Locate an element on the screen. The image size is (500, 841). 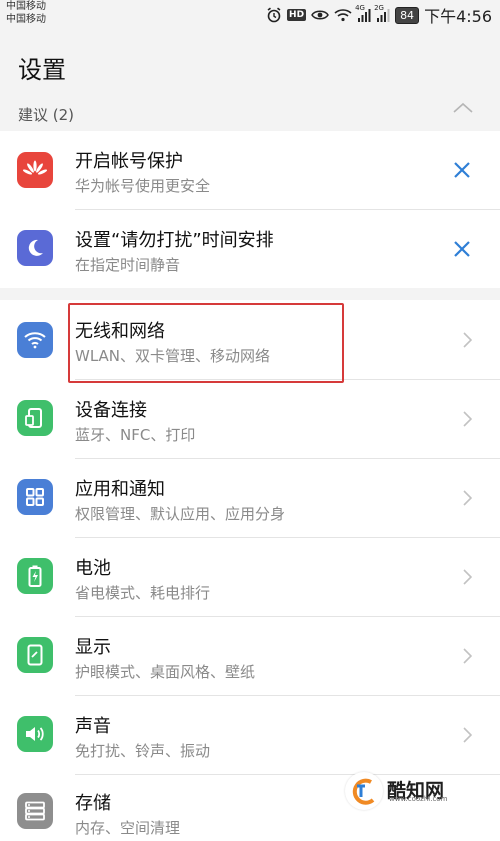
battery-level: 84 is located at coordinates (407, 15).